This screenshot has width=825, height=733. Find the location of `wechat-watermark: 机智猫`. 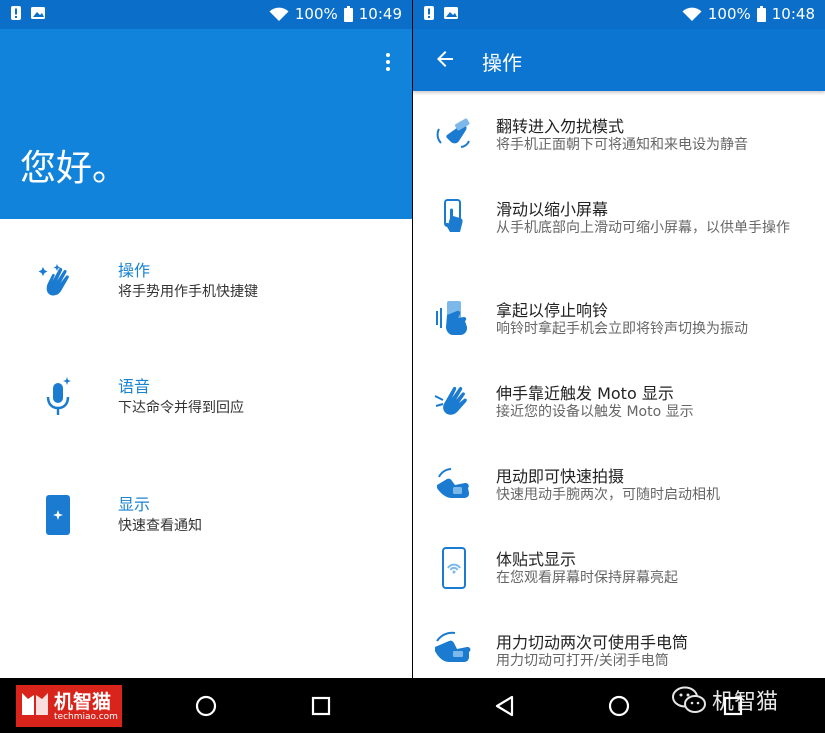

wechat-watermark: 机智猫 is located at coordinates (725, 700).